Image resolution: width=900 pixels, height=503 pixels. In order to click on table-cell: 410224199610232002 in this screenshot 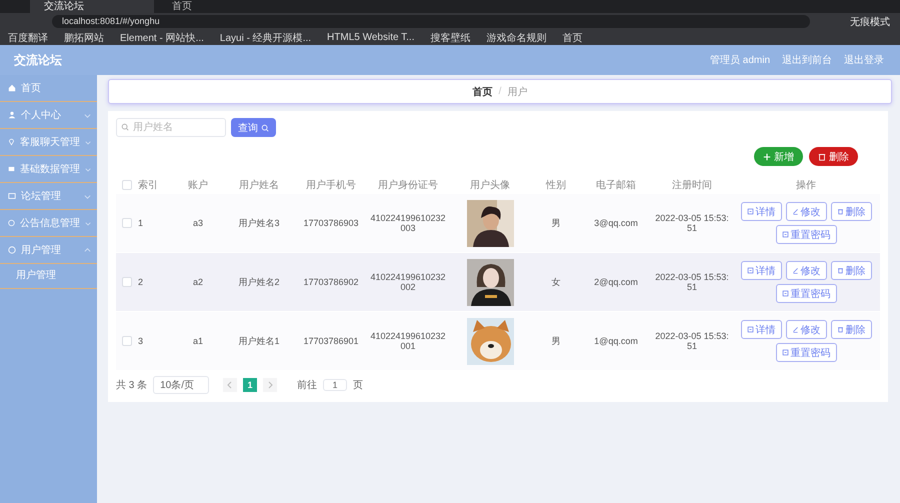, I will do `click(408, 282)`.